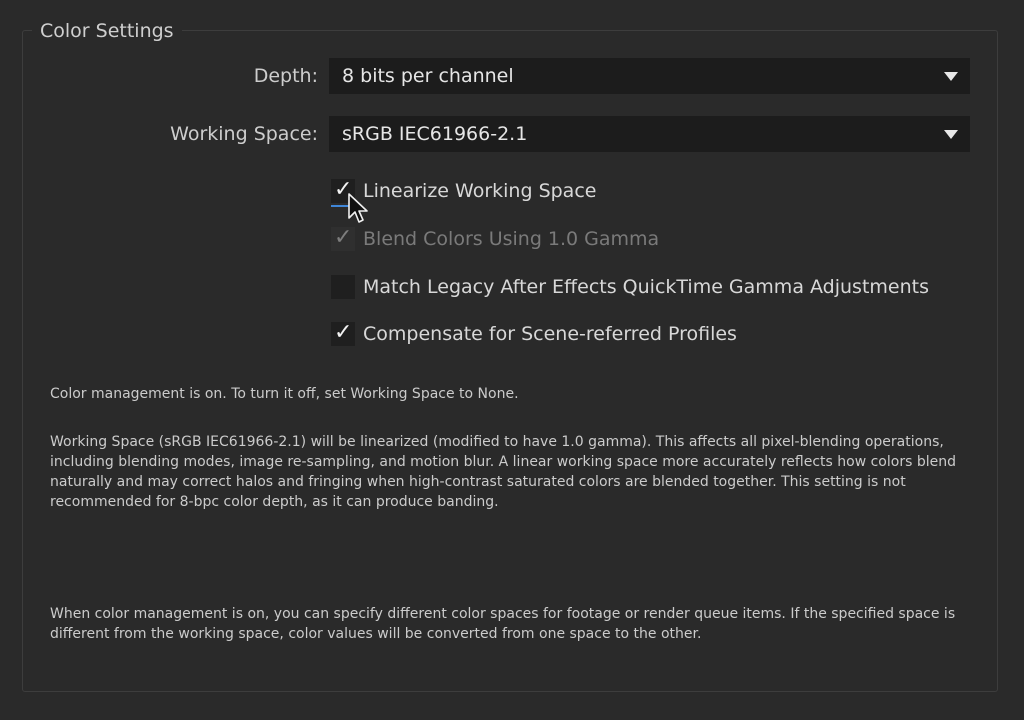 This screenshot has height=720, width=1024. What do you see at coordinates (244, 134) in the screenshot?
I see `working-space-label: Working Space:` at bounding box center [244, 134].